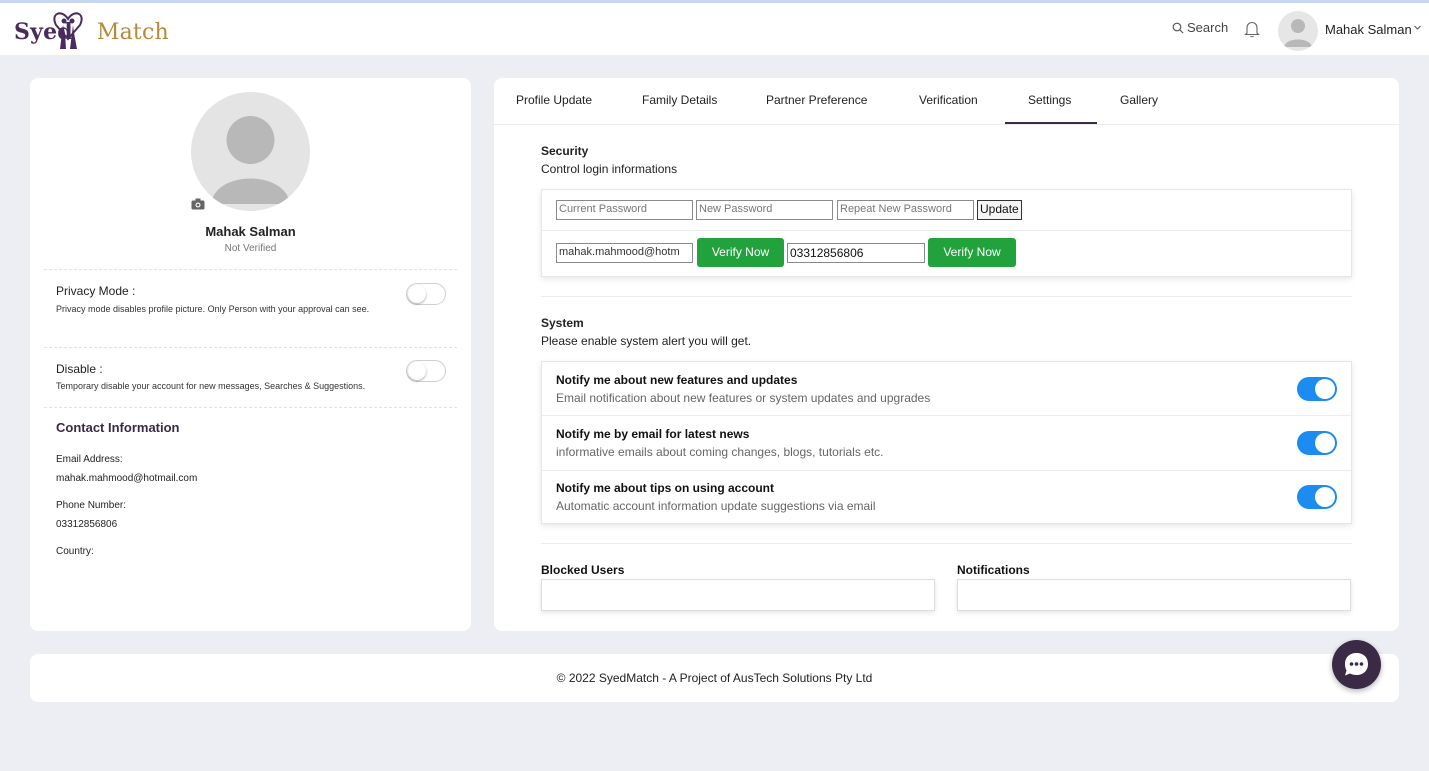 Image resolution: width=1429 pixels, height=771 pixels. What do you see at coordinates (426, 371) in the screenshot?
I see `disable-account-toggle` at bounding box center [426, 371].